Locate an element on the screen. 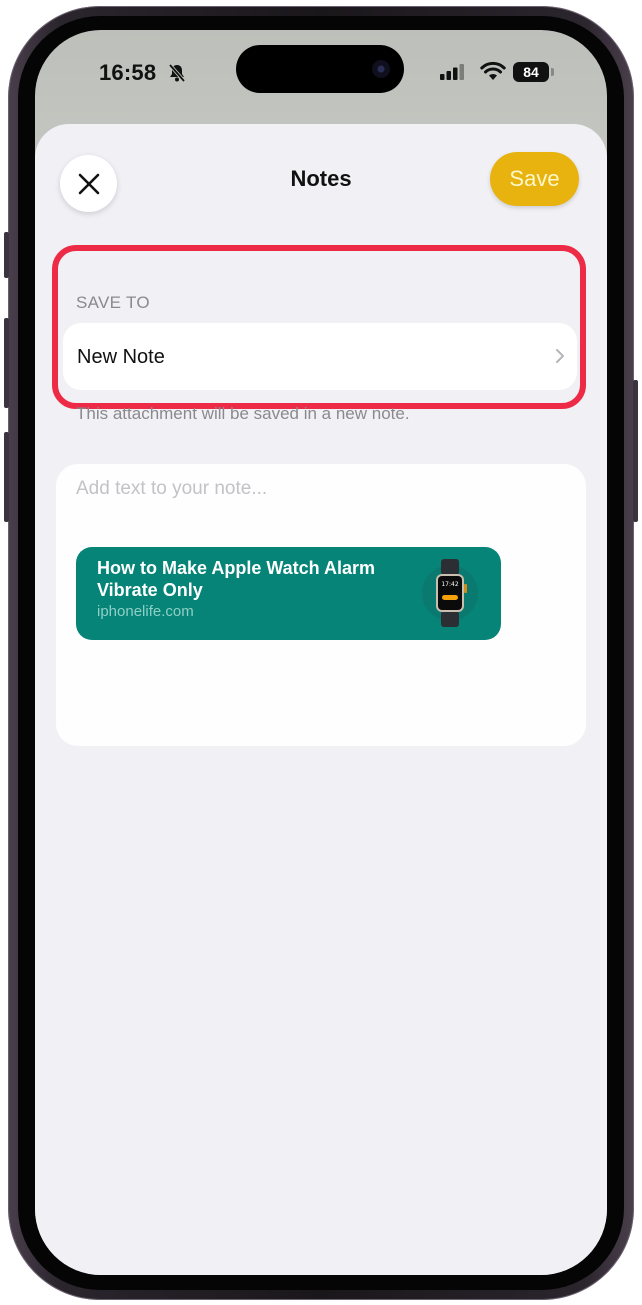  dynamic-island is located at coordinates (320, 69).